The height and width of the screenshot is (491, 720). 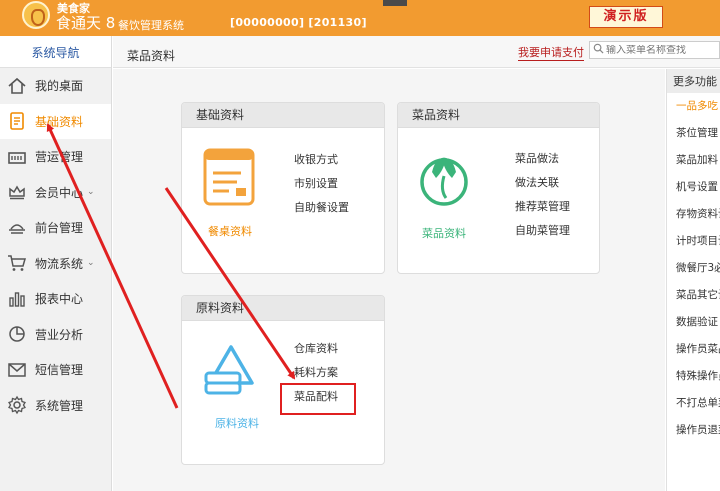 What do you see at coordinates (283, 188) in the screenshot?
I see `card-basic-data: 基础资料 餐桌资料 收银方式 市别设置 自助餐设置` at bounding box center [283, 188].